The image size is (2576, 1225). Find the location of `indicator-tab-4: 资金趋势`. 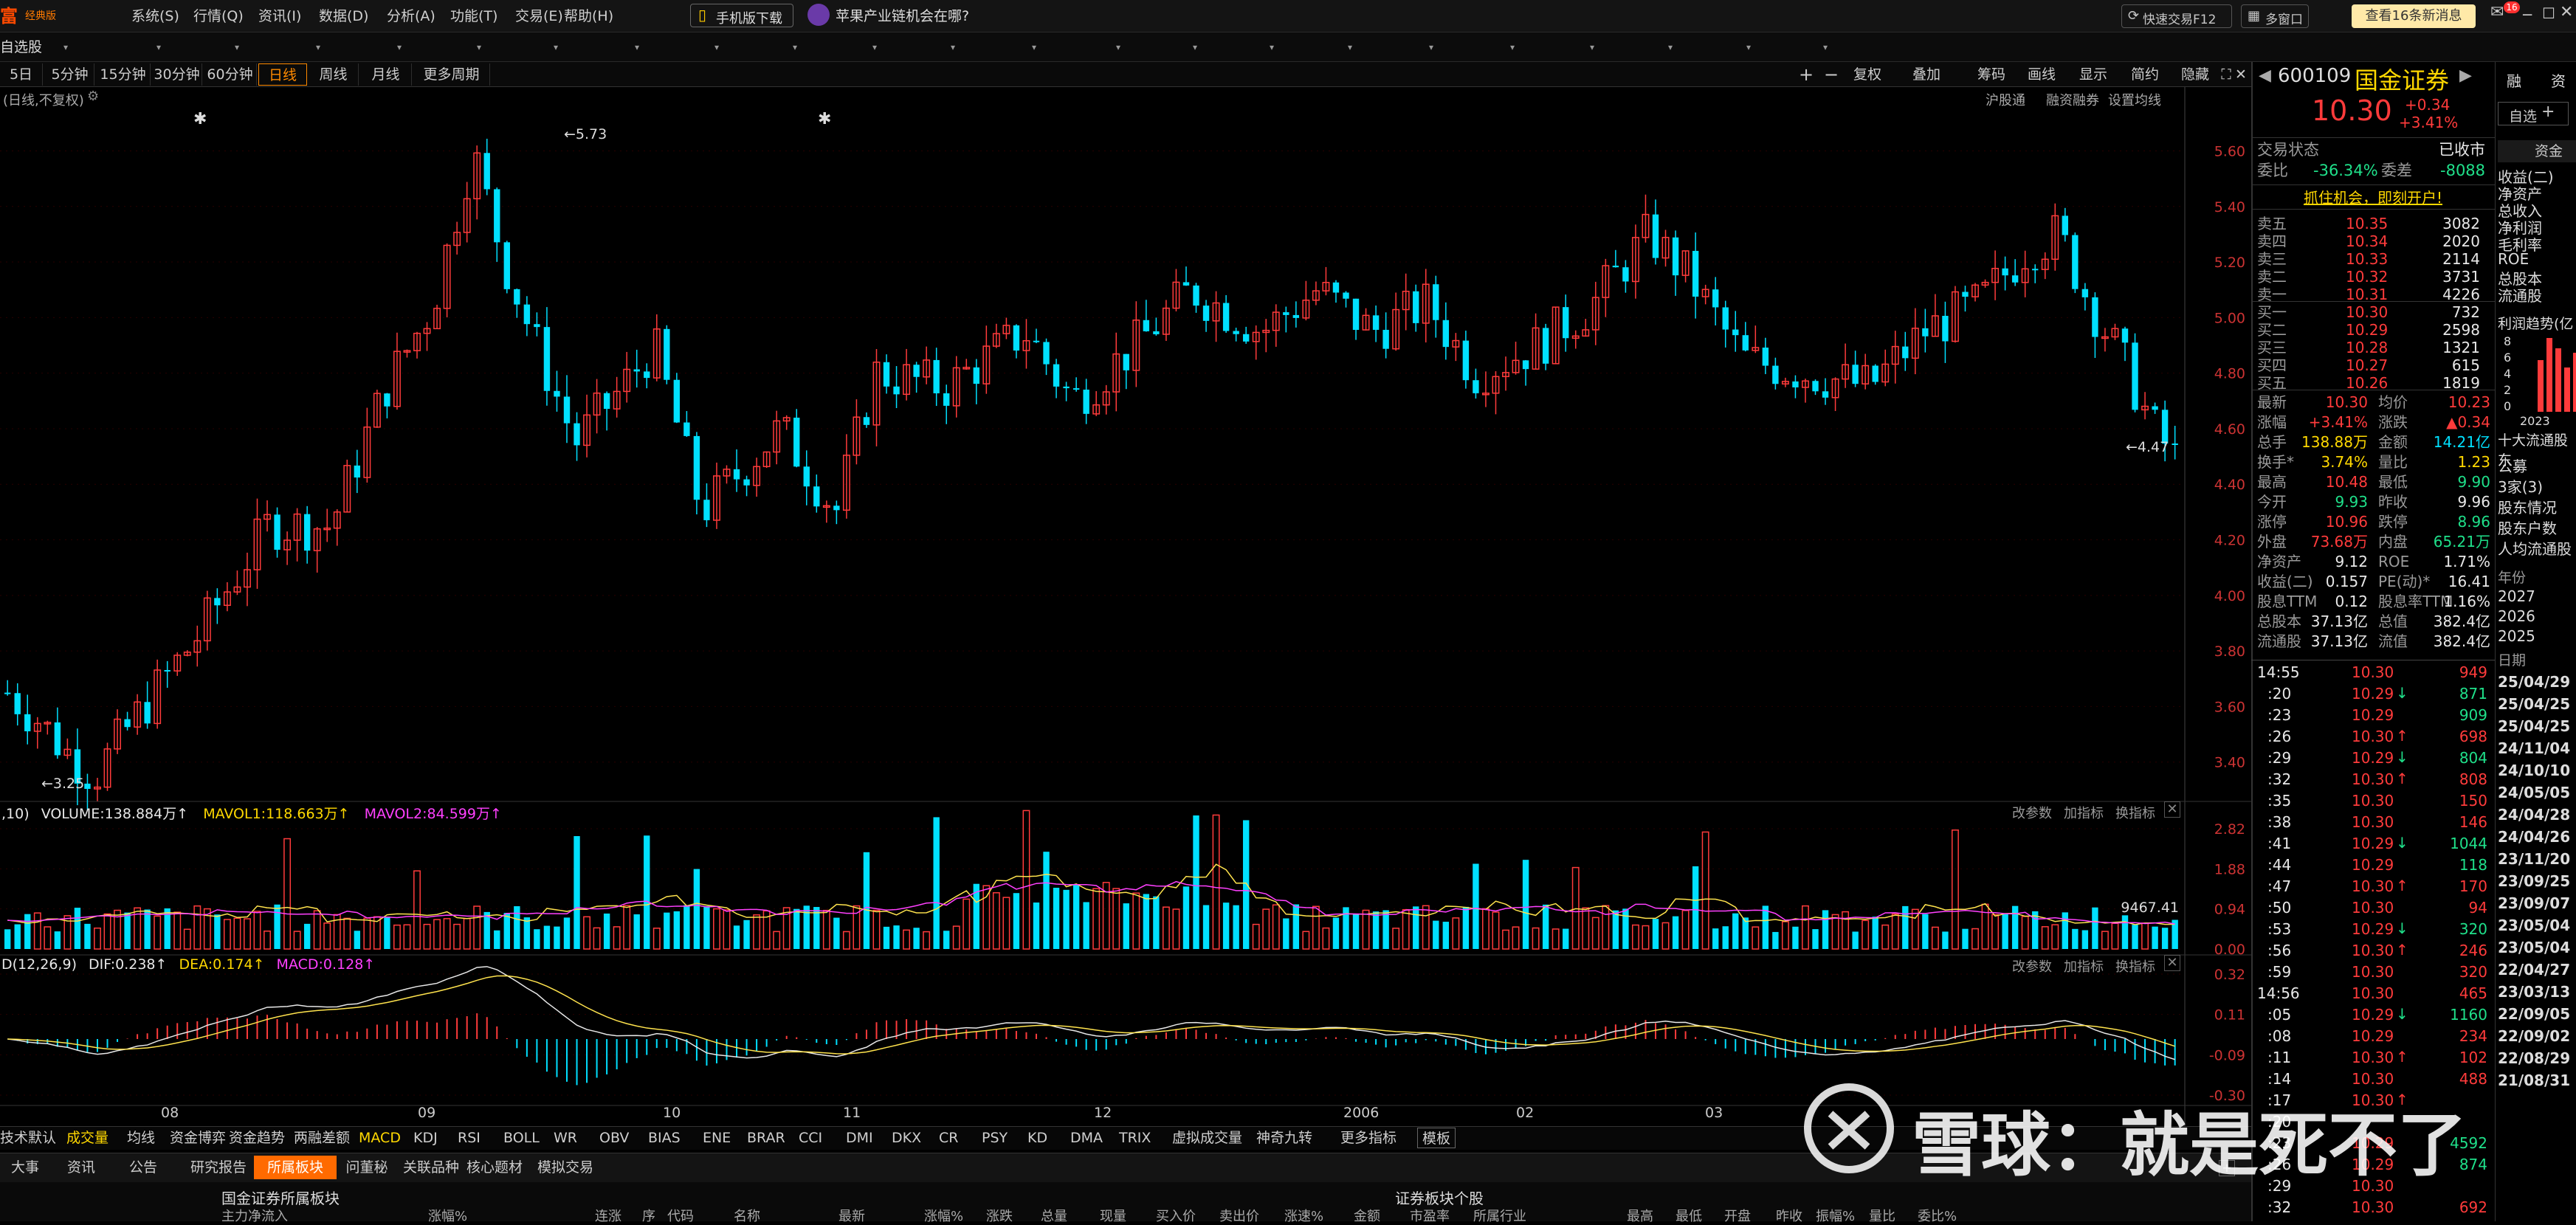

indicator-tab-4: 资金趋势 is located at coordinates (257, 1138).